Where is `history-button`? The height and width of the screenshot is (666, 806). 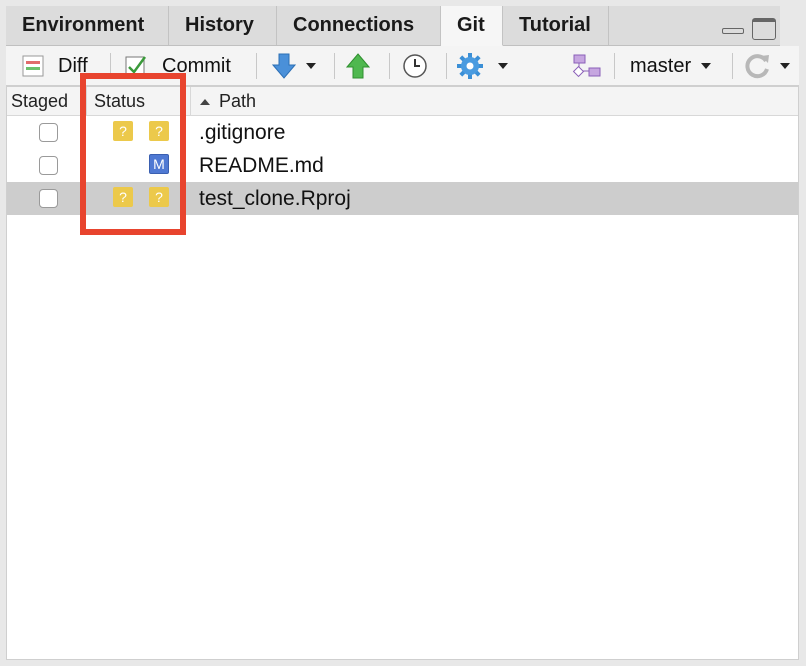 history-button is located at coordinates (415, 66).